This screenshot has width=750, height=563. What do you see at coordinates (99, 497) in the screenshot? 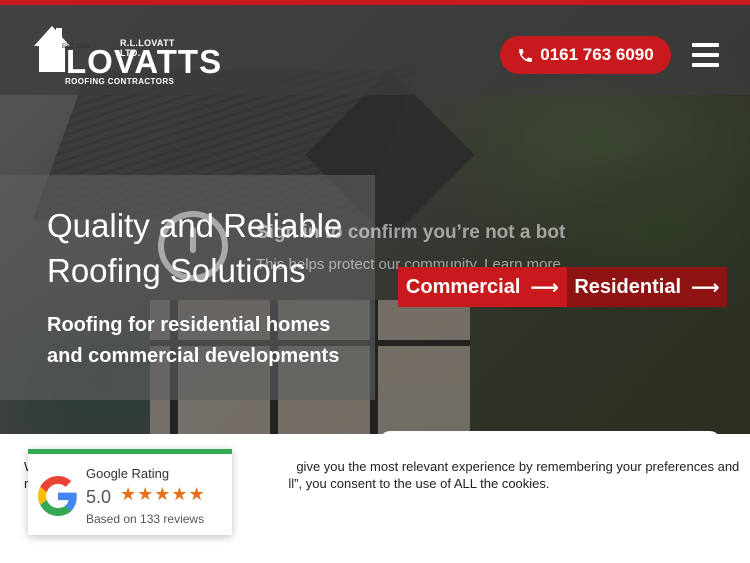
I see `rating-score: 5.0` at bounding box center [99, 497].